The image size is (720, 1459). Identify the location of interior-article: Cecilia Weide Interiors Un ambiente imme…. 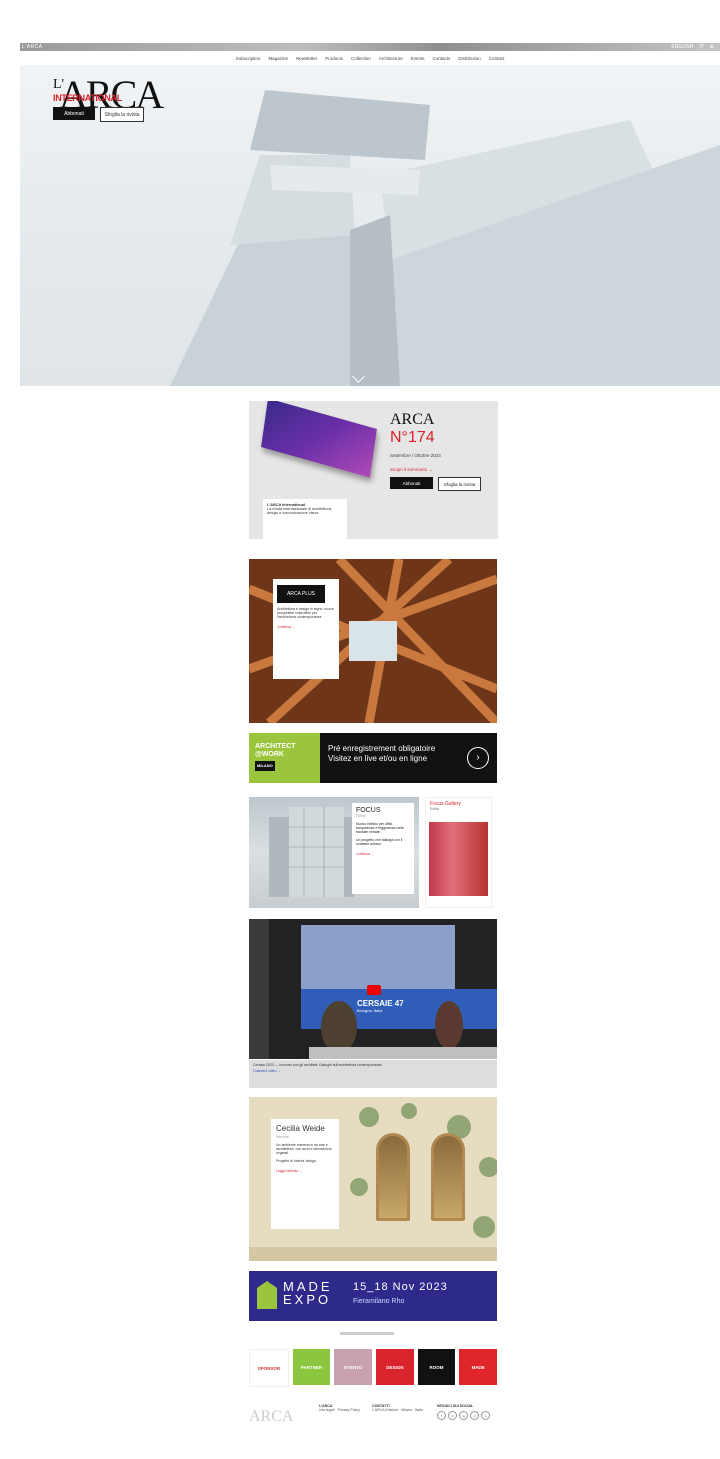
(373, 1179).